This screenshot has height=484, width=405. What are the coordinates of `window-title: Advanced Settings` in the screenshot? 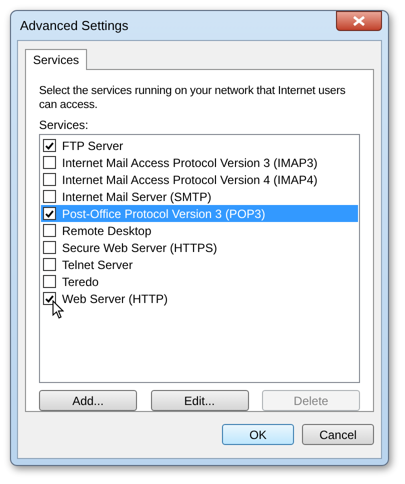 It's located at (73, 26).